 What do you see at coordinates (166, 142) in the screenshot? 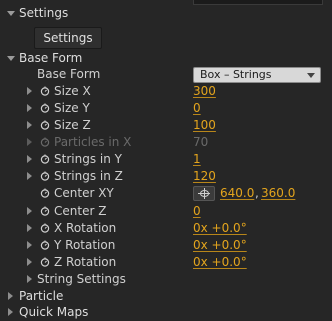
I see `param-row-particles-in-x: Particles in X 70` at bounding box center [166, 142].